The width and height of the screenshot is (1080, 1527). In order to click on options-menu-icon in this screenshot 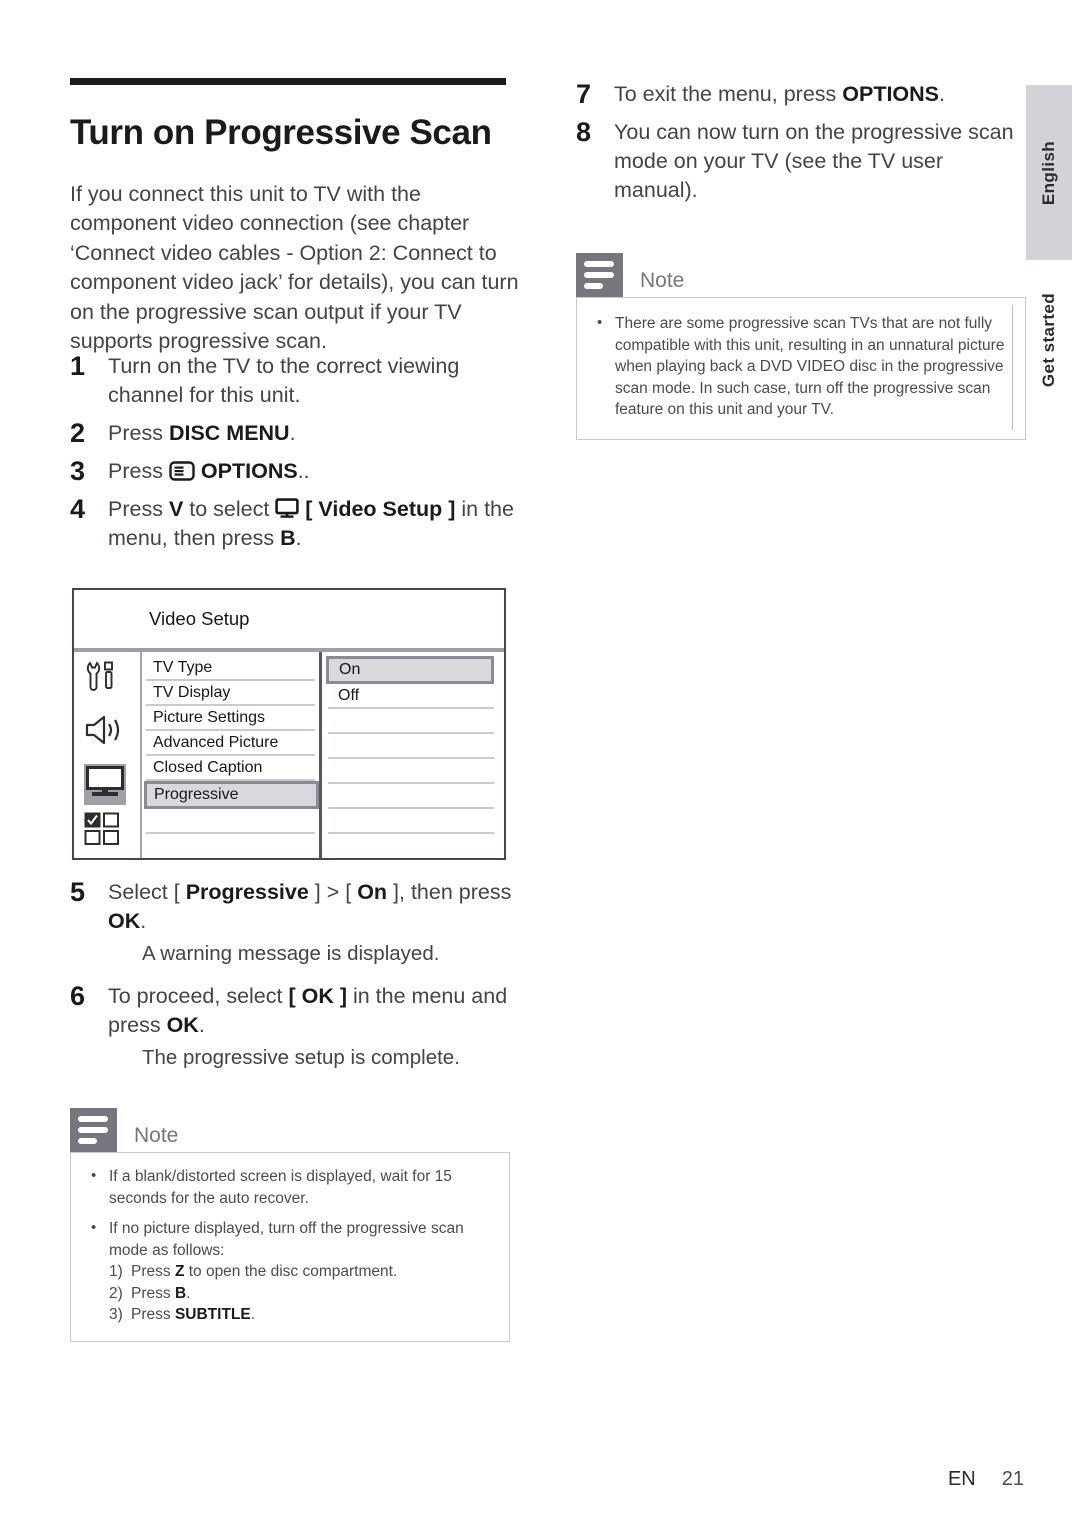, I will do `click(182, 471)`.